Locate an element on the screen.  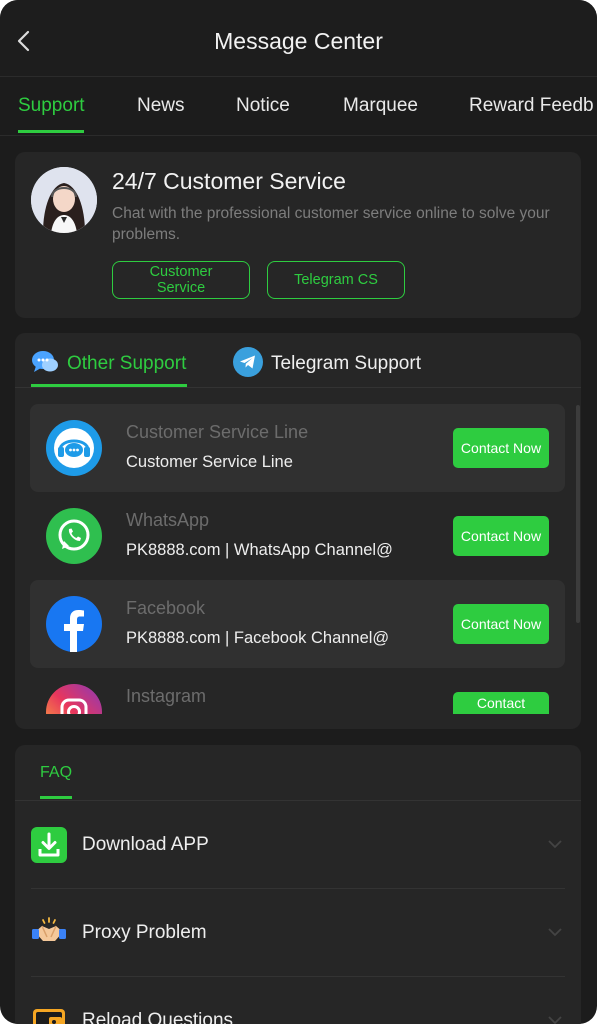
tab-faq: FAQ is located at coordinates (56, 773).